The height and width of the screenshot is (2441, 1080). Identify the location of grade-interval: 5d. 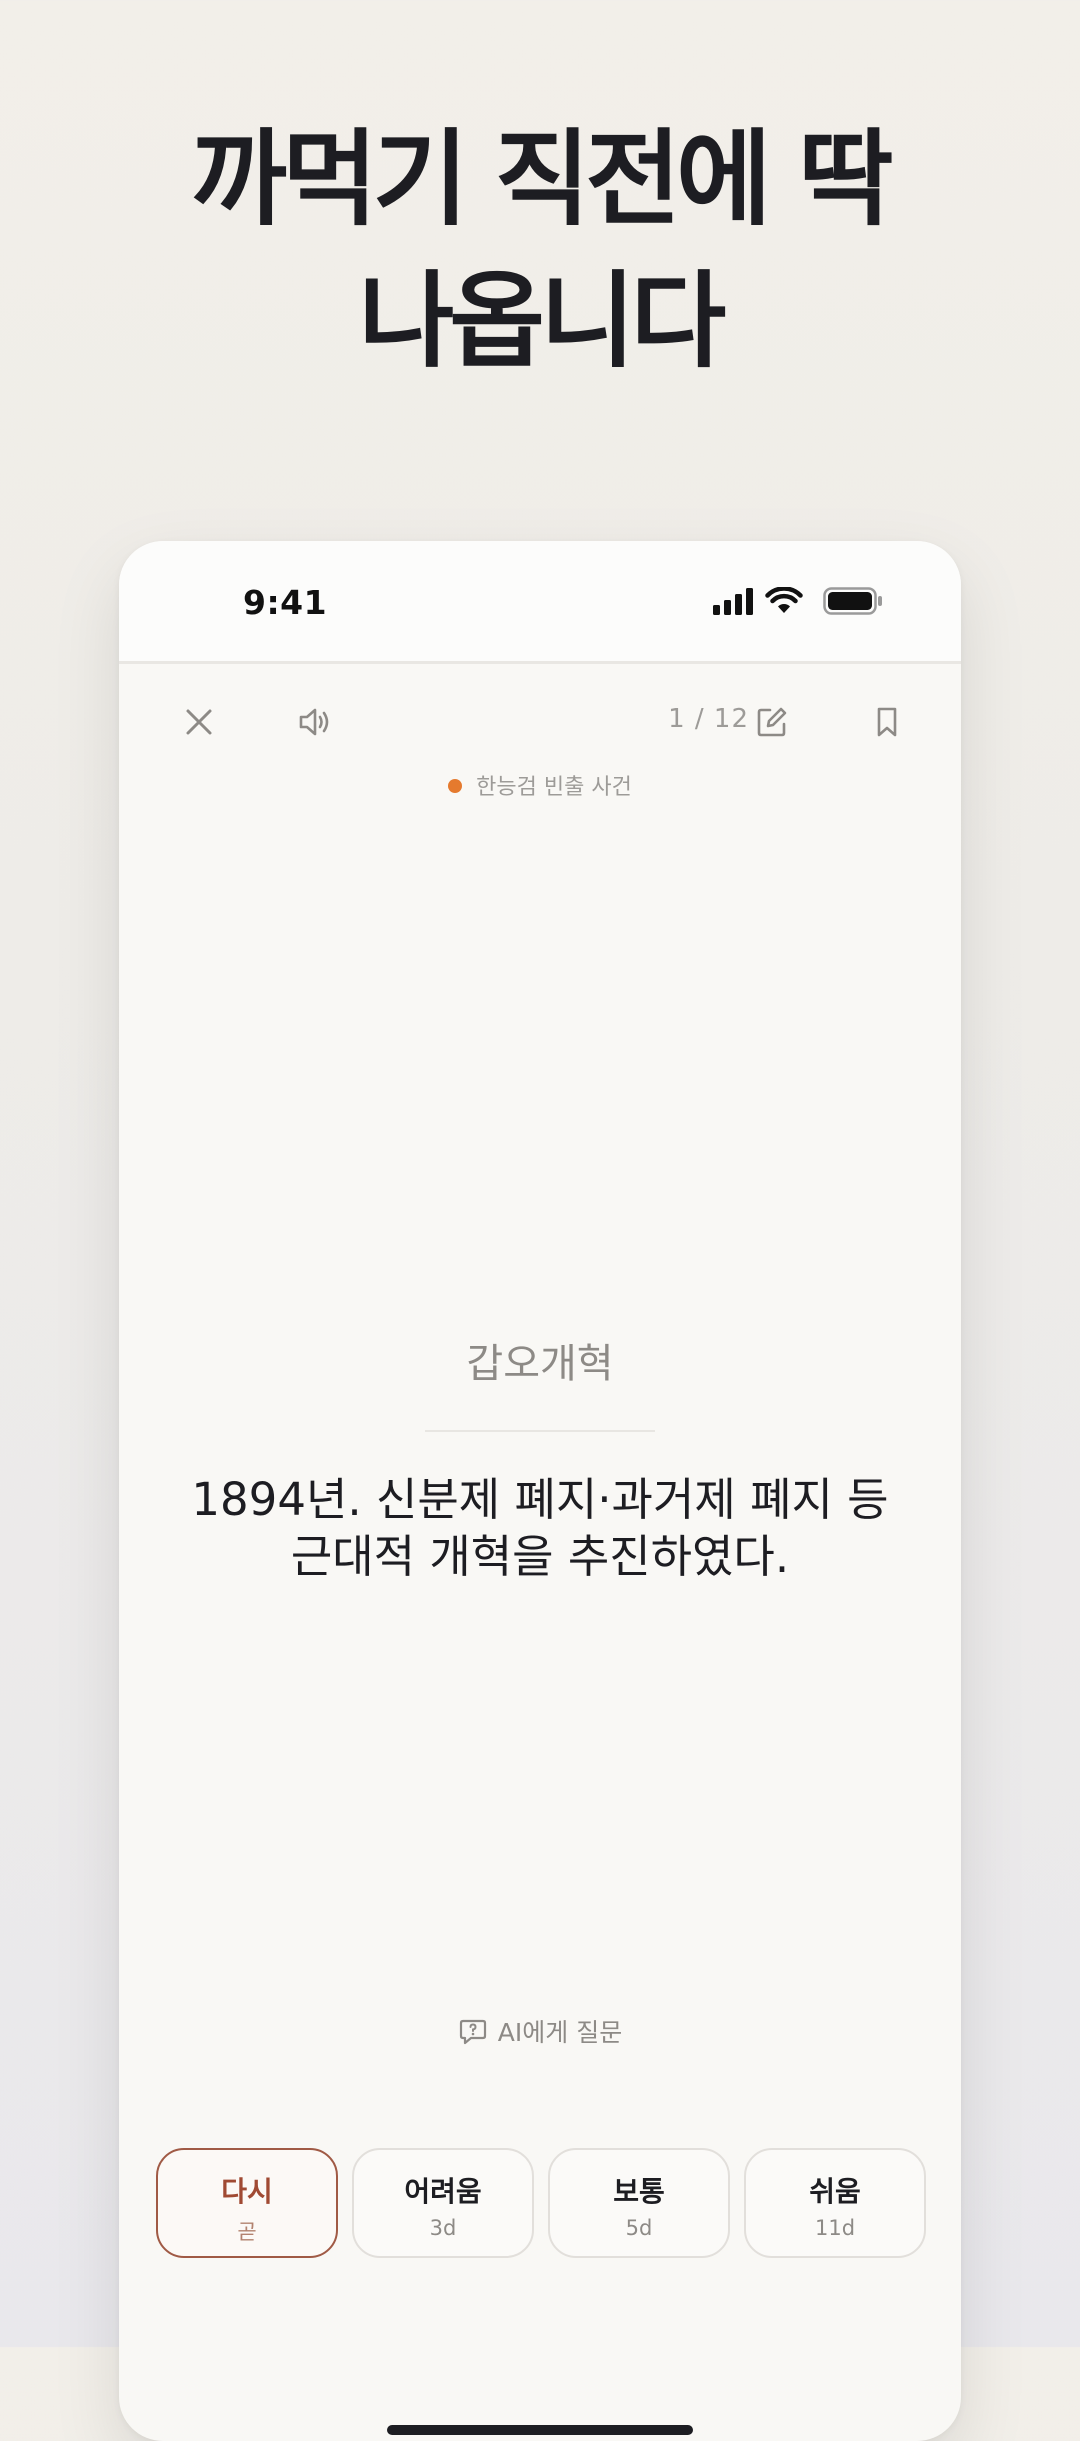
(639, 2228).